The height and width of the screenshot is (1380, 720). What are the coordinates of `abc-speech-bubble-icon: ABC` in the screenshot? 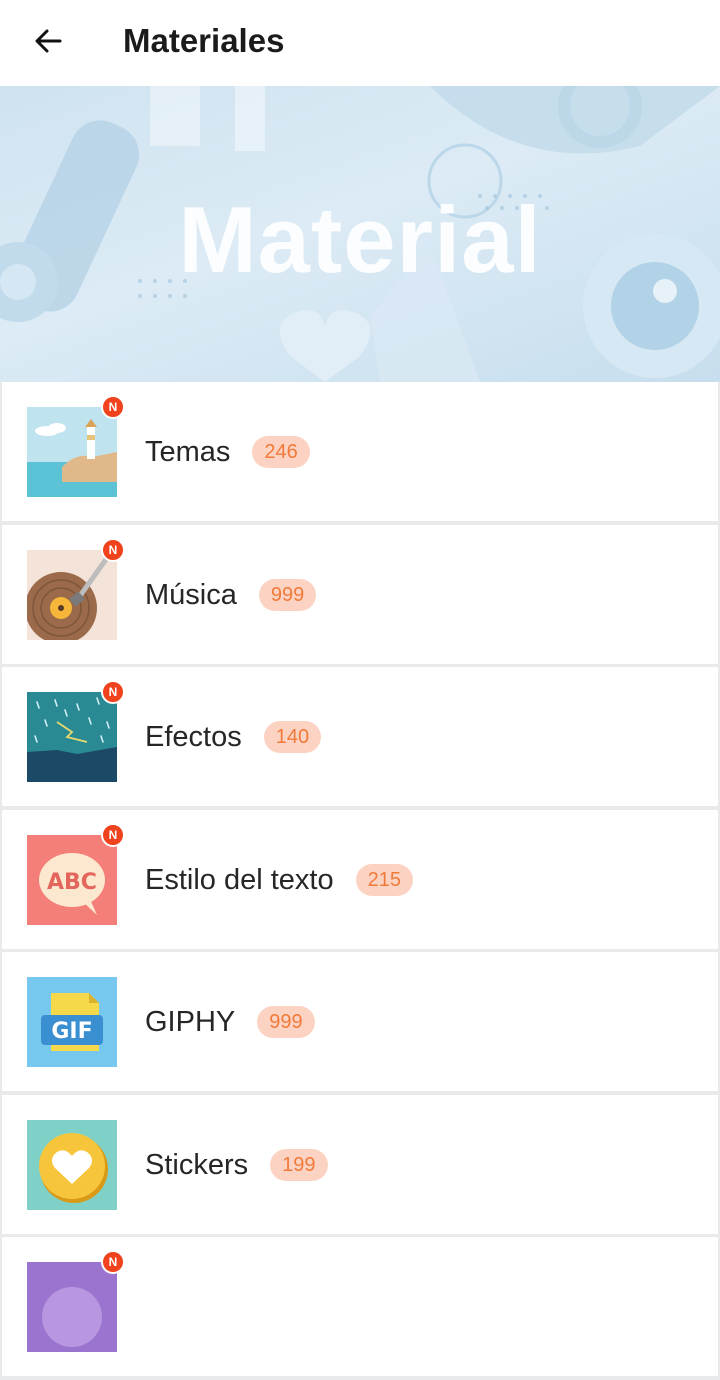 It's located at (72, 879).